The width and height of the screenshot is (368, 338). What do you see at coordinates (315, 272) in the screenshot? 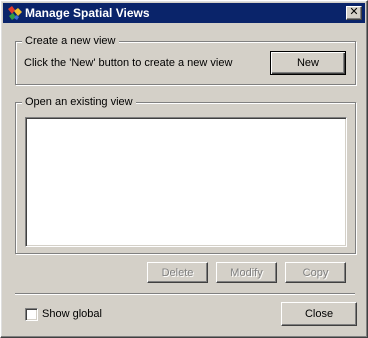
I see `copy-button: Copy` at bounding box center [315, 272].